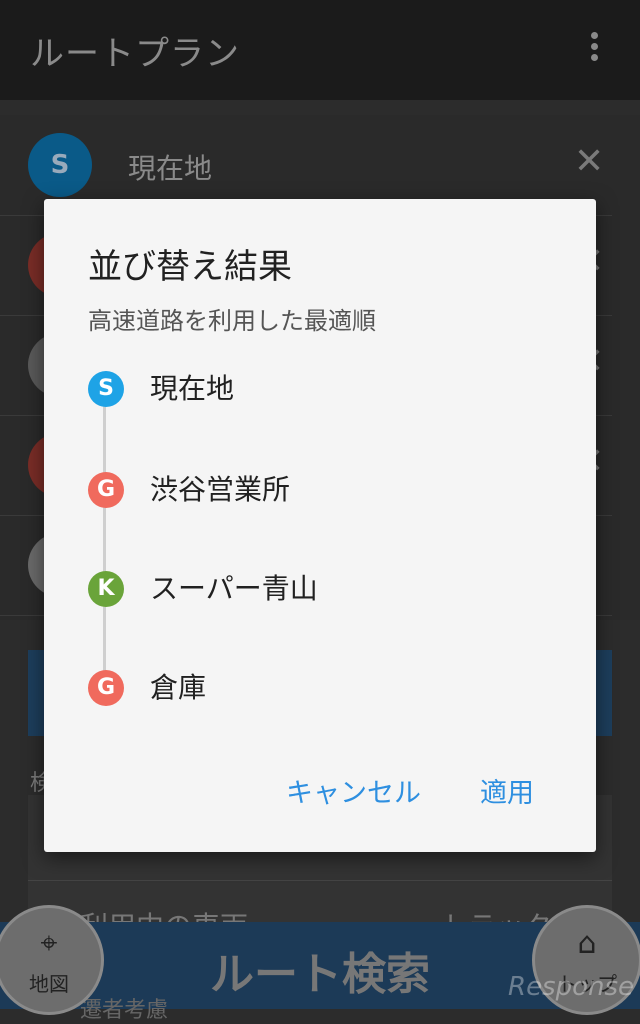 The width and height of the screenshot is (640, 1024). I want to click on divider, so click(320, 880).